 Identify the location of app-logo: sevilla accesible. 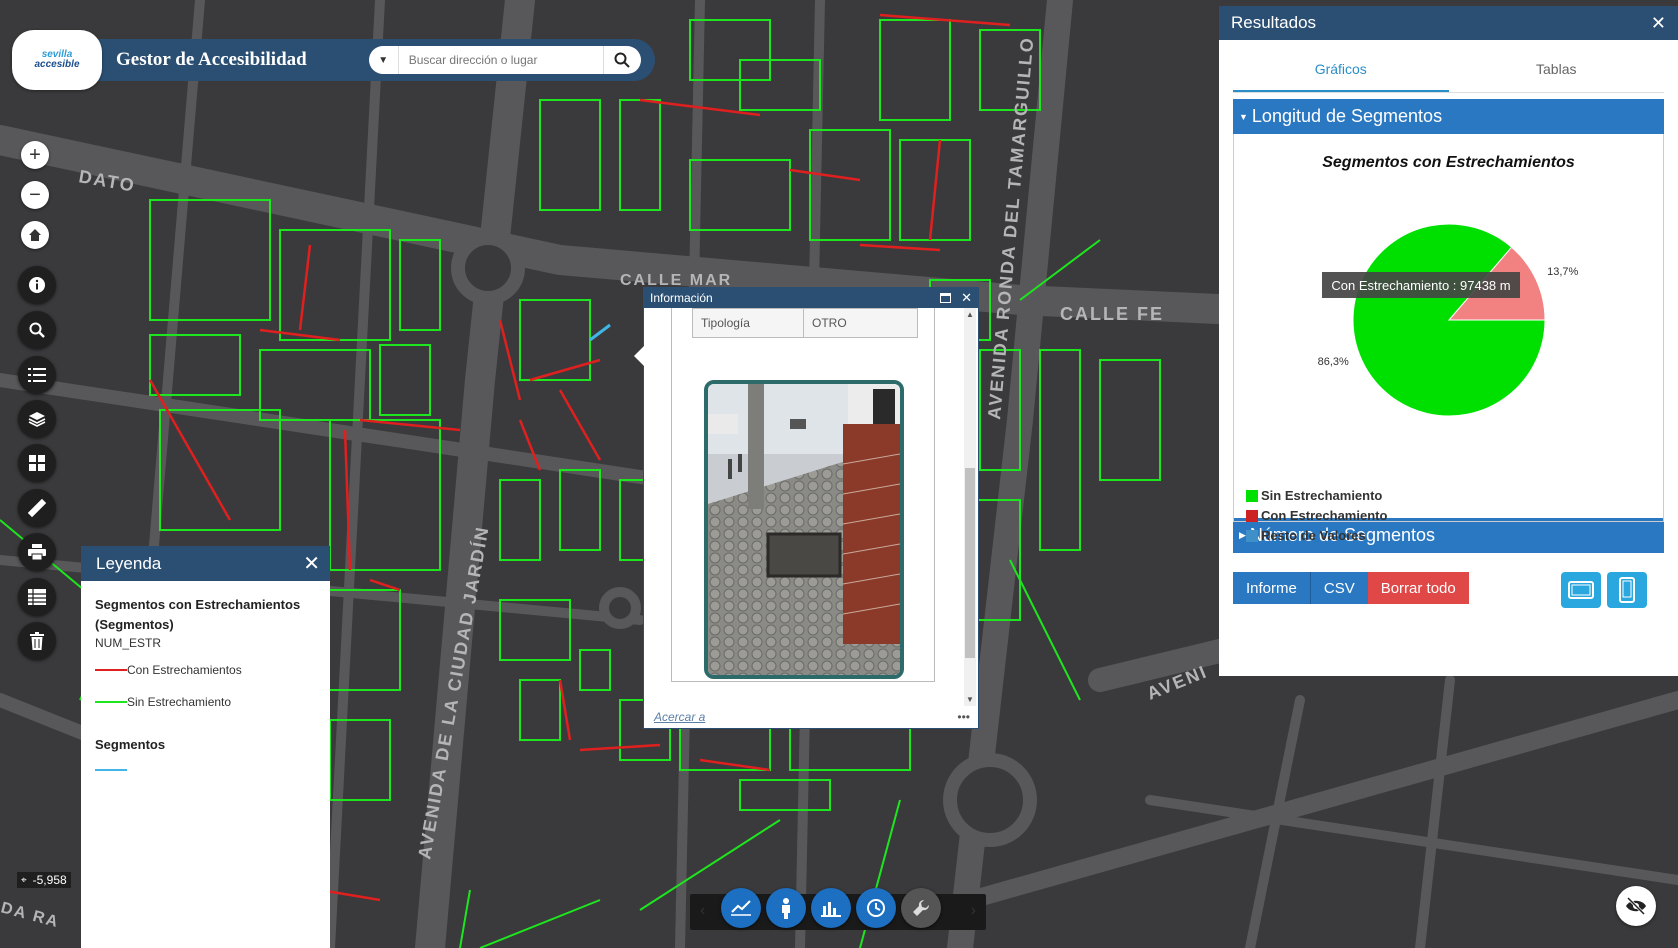
(57, 60).